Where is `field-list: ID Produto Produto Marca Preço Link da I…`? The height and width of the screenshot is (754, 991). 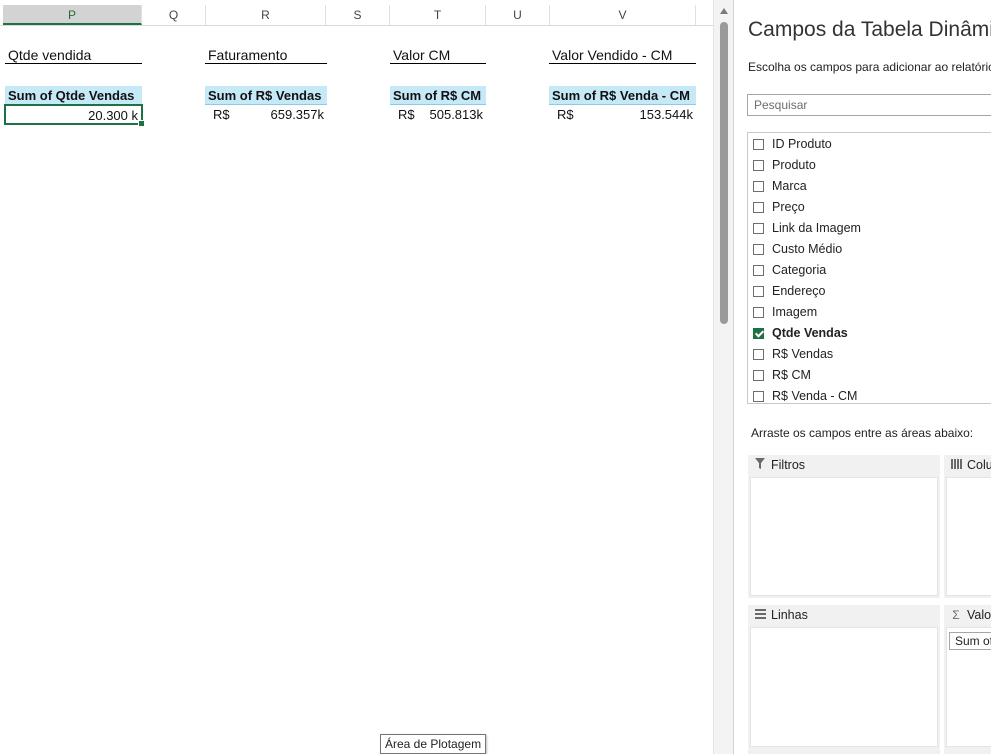 field-list: ID Produto Produto Marca Preço Link da I… is located at coordinates (869, 268).